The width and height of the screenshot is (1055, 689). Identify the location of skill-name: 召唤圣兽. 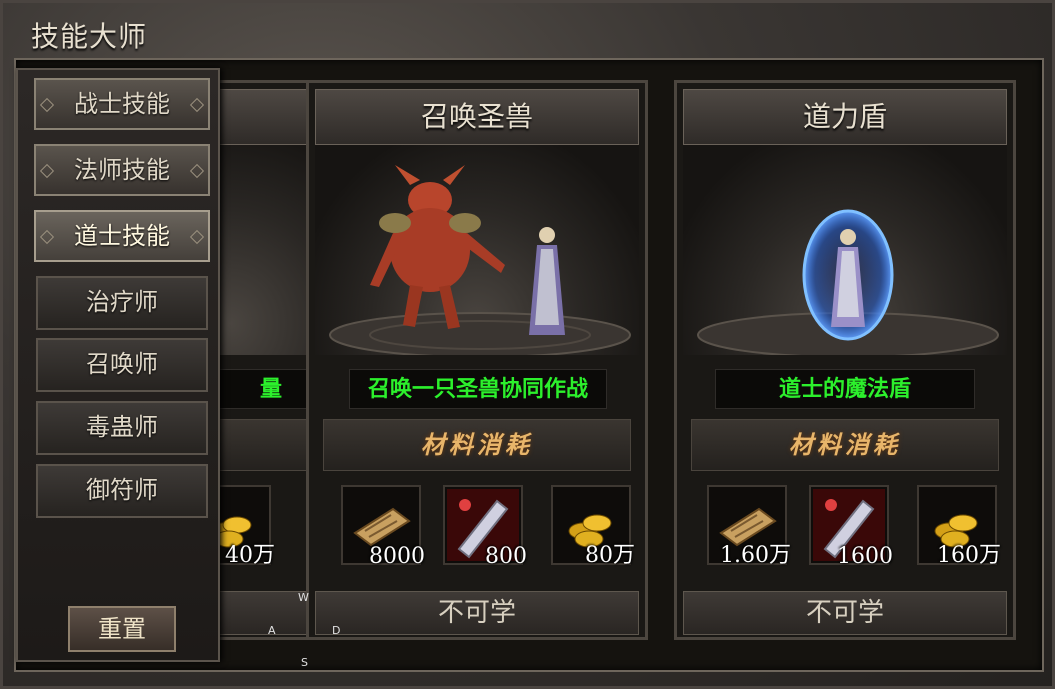
(477, 117).